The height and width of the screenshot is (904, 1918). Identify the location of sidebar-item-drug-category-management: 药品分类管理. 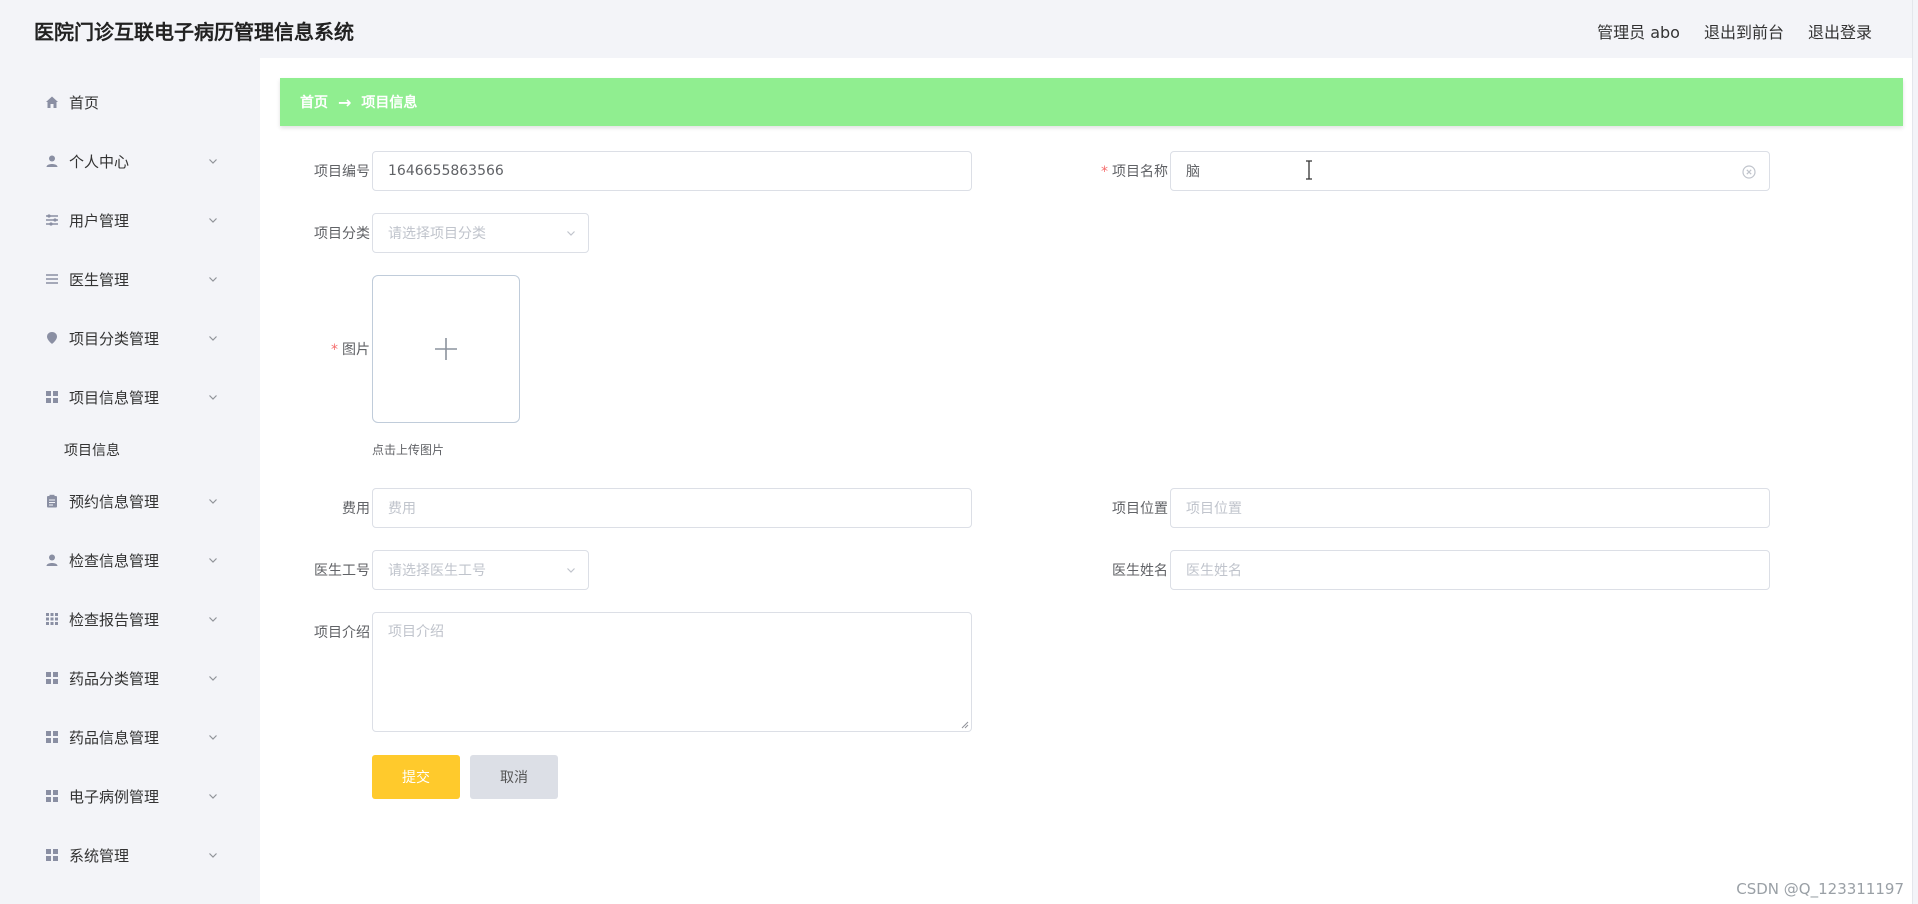
(130, 678).